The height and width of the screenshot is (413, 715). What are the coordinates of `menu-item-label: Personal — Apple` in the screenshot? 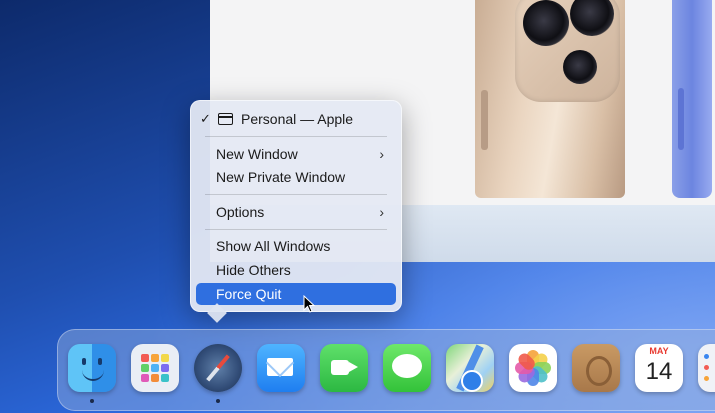 It's located at (297, 119).